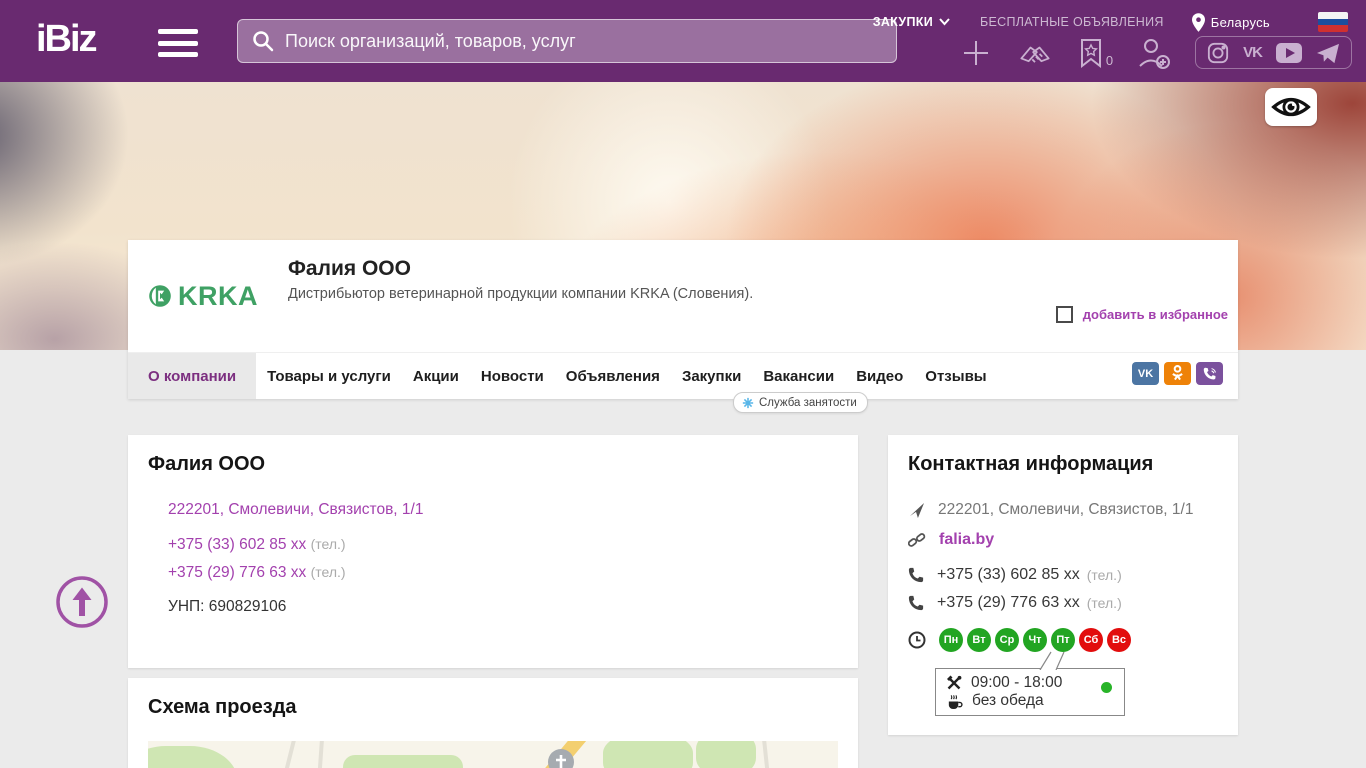 This screenshot has height=768, width=1366. I want to click on about-title: Фалия ООО, so click(207, 464).